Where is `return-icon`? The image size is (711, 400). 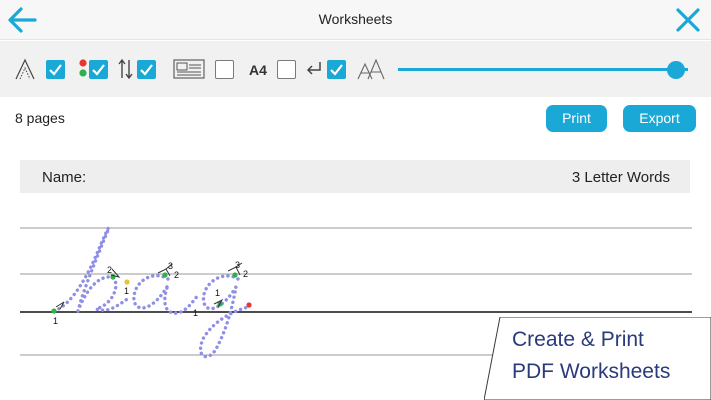 return-icon is located at coordinates (314, 69).